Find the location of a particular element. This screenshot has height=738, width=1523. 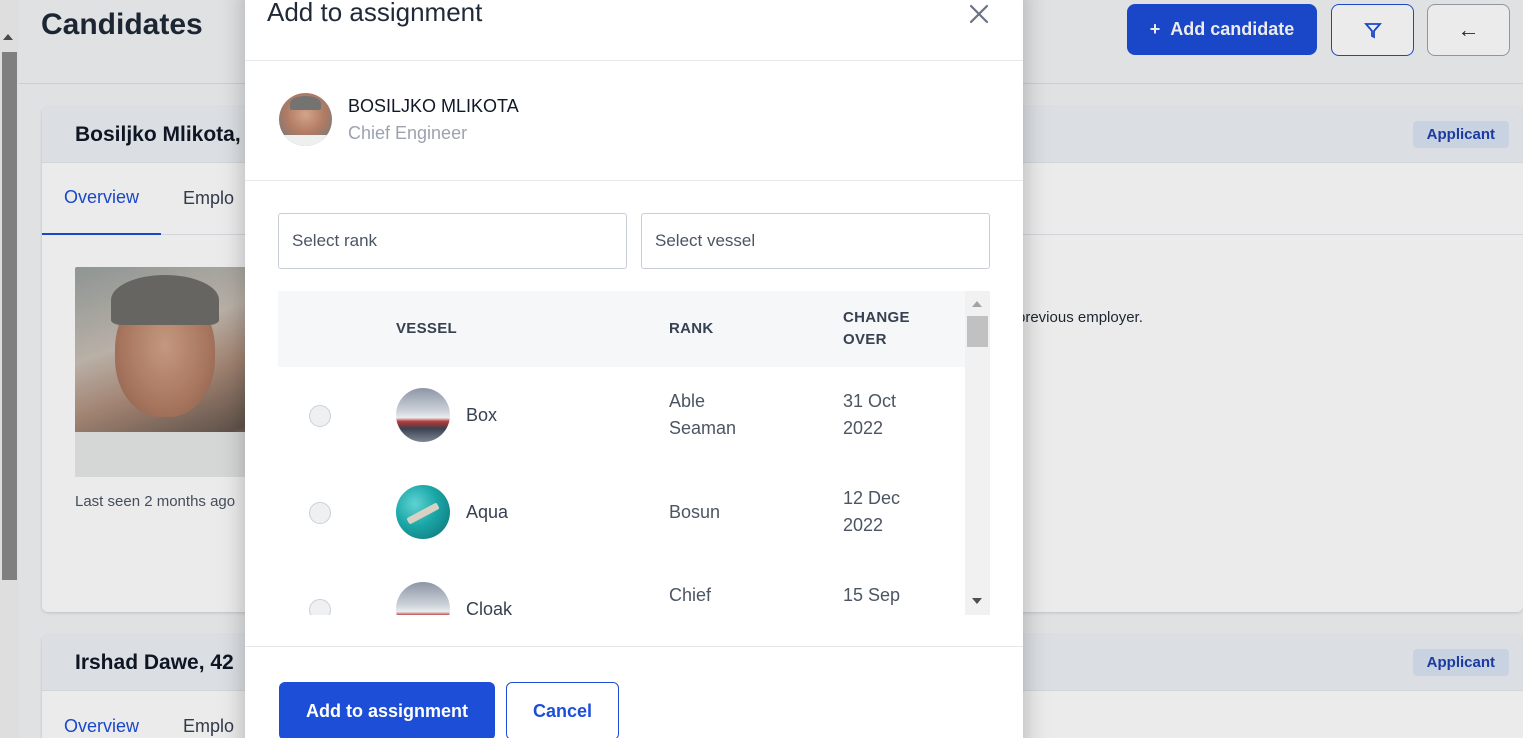

vessel-name: Cloak is located at coordinates (489, 607).